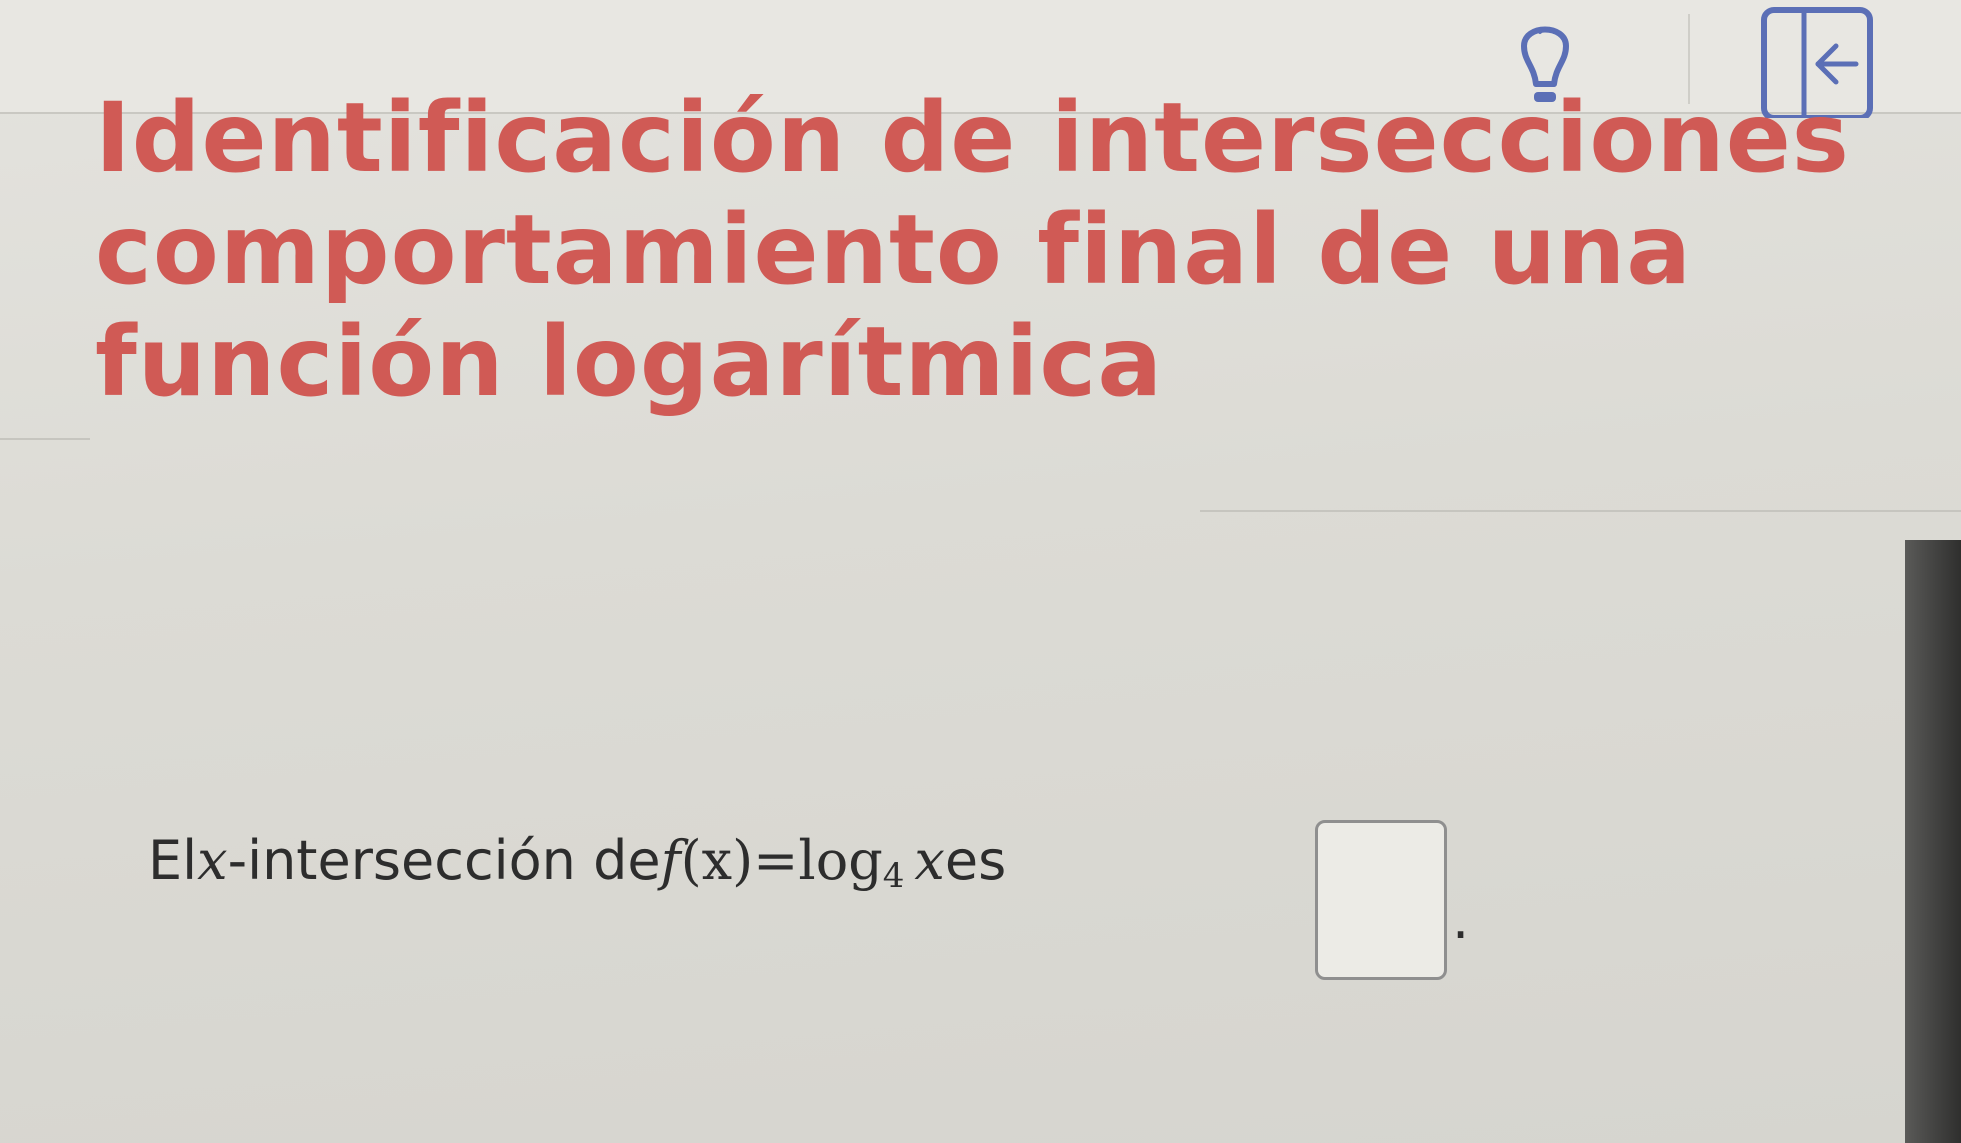  I want to click on log-argument: x, so click(929, 860).